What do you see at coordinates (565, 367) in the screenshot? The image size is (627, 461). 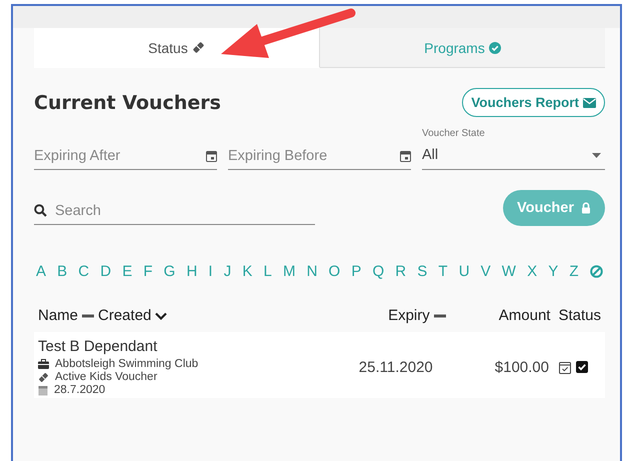 I see `calendar-check-icon` at bounding box center [565, 367].